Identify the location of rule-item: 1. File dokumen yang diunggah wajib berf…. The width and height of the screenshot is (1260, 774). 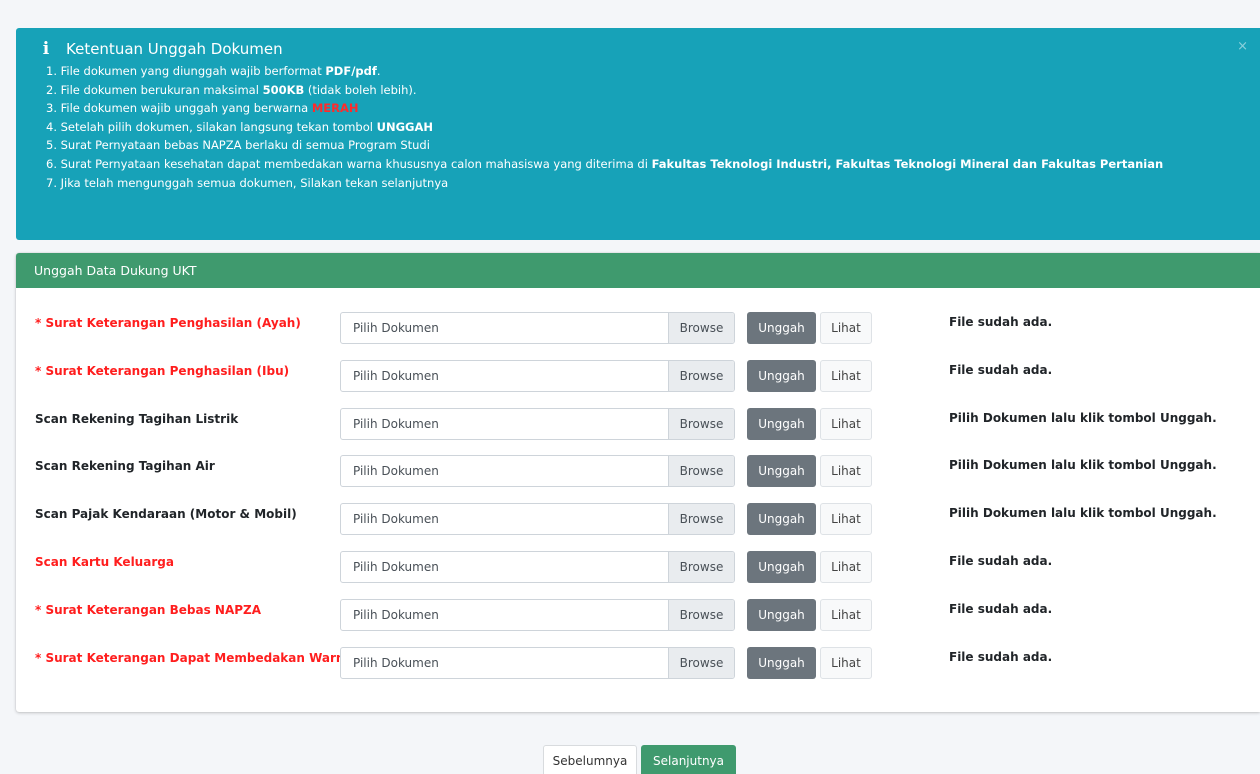
(653, 71).